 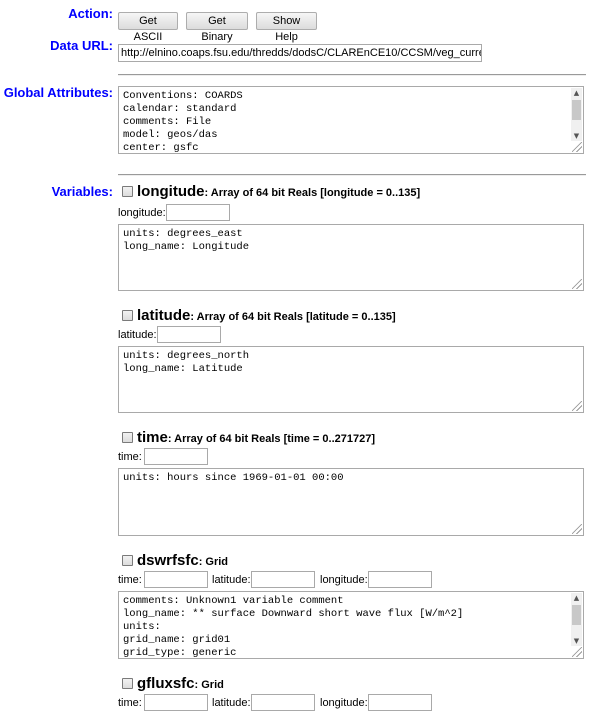 I want to click on attribute-line: Conventions: COARDS, so click(x=183, y=96).